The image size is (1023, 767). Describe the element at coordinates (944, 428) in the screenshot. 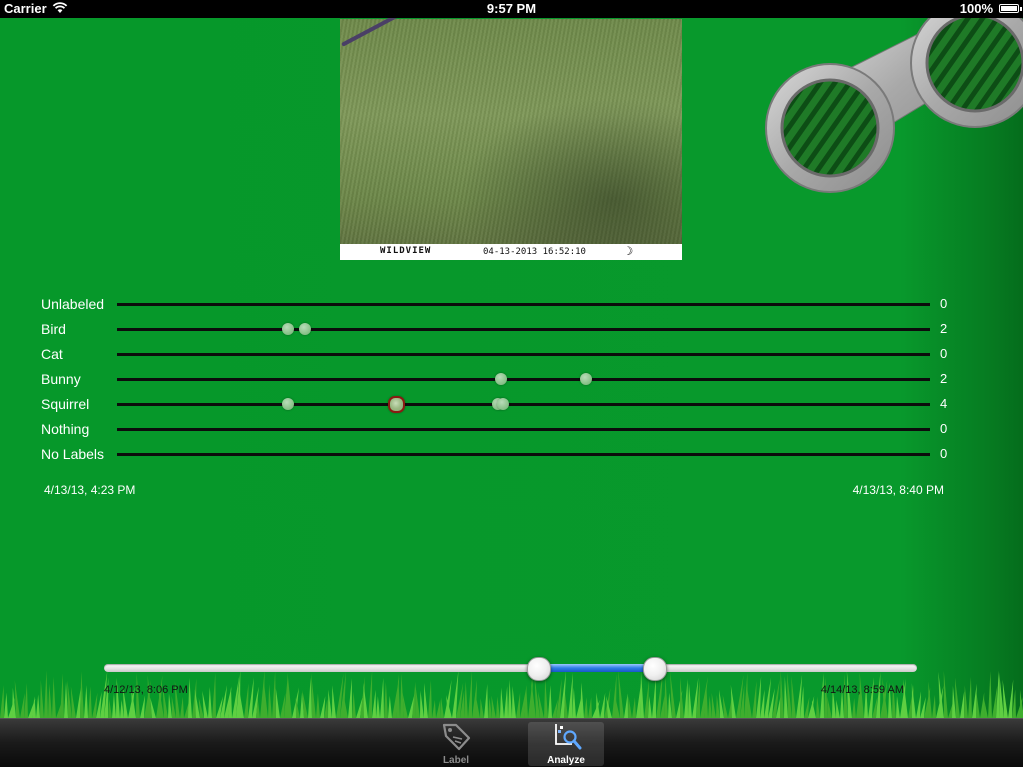

I see `row-count-nothing: 0` at that location.